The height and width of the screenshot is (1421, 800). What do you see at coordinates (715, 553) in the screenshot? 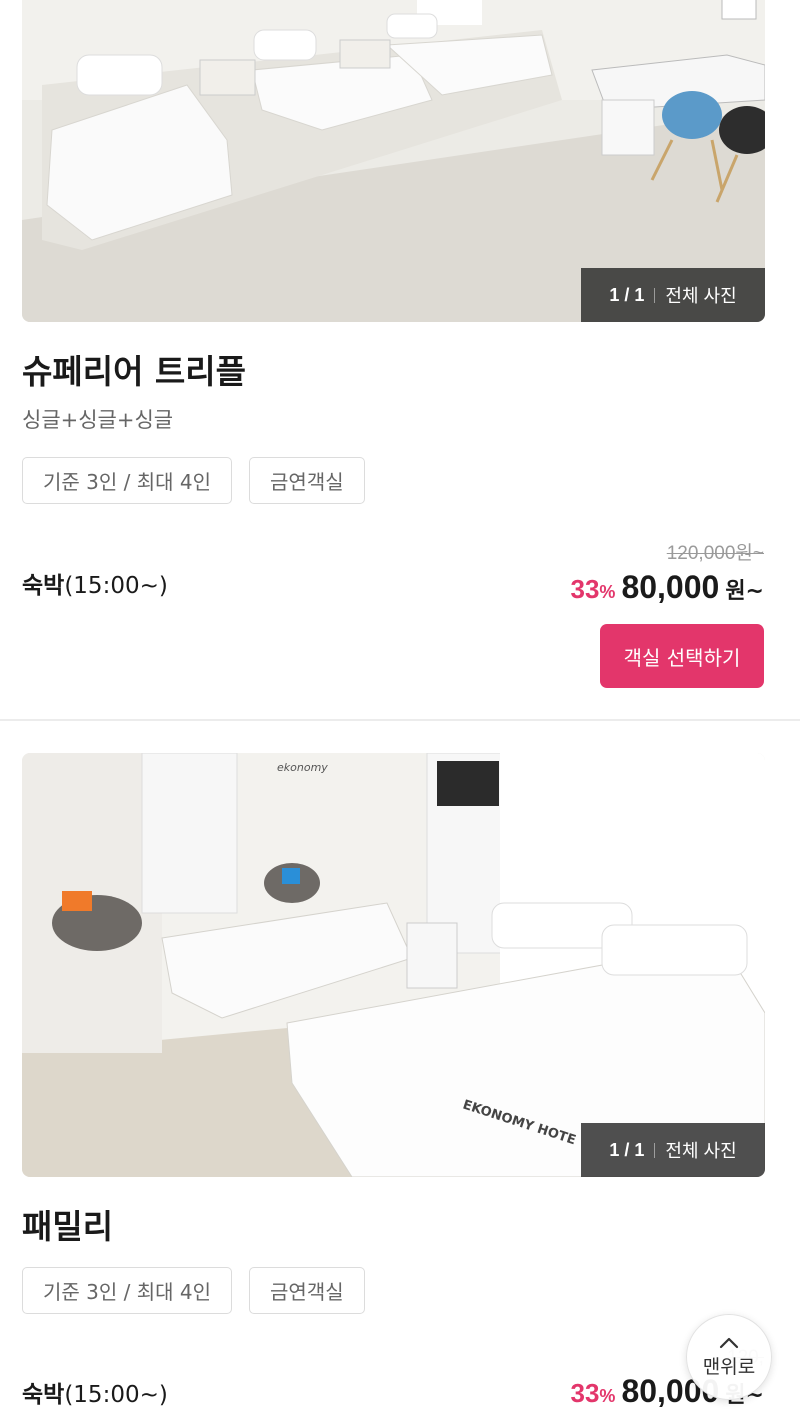
I see `original-price: 120,000원~` at bounding box center [715, 553].